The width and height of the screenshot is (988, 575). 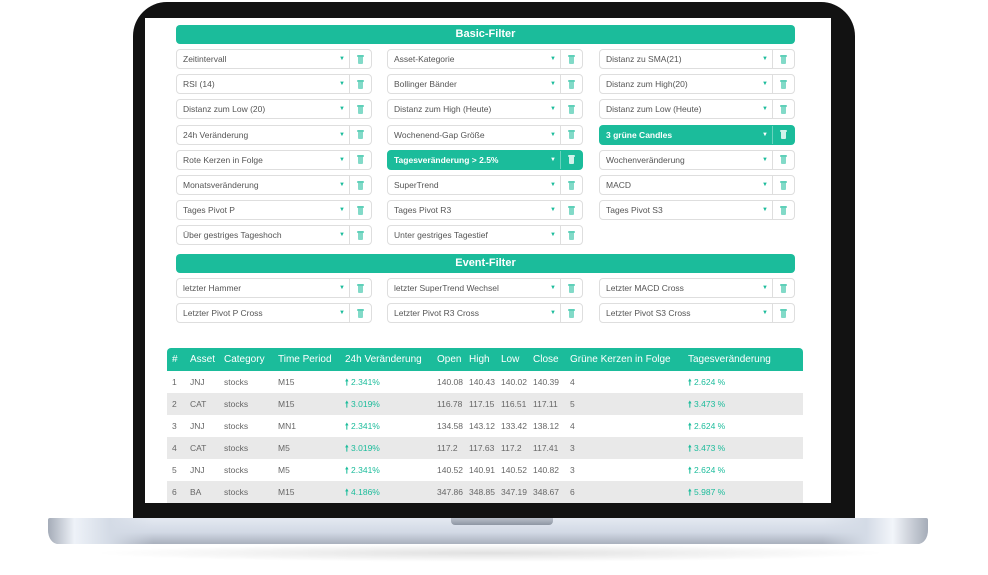 What do you see at coordinates (485, 84) in the screenshot?
I see `filter-bollinger-bander: Bollinger Bänder ▼` at bounding box center [485, 84].